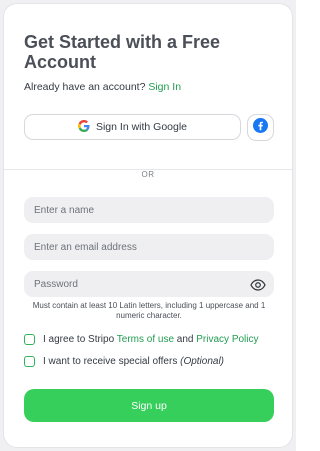 This screenshot has height=451, width=320. Describe the element at coordinates (149, 247) in the screenshot. I see `email-input` at that location.